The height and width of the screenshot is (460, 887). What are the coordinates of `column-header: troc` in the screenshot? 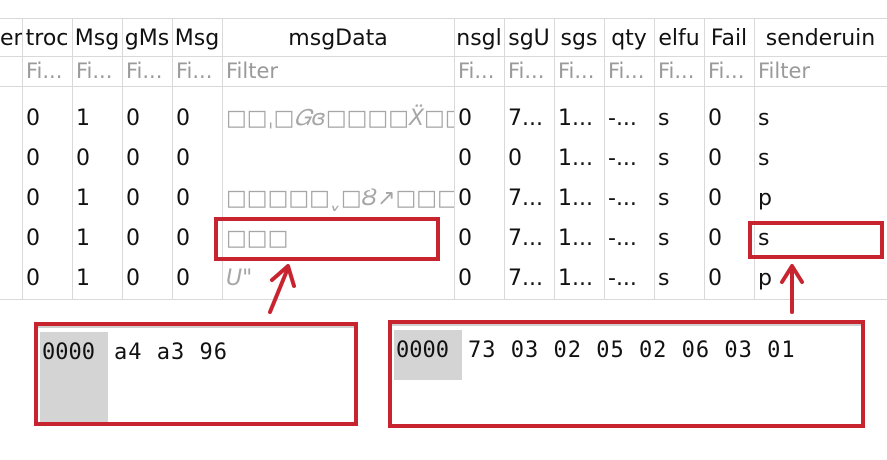 It's located at (47, 39).